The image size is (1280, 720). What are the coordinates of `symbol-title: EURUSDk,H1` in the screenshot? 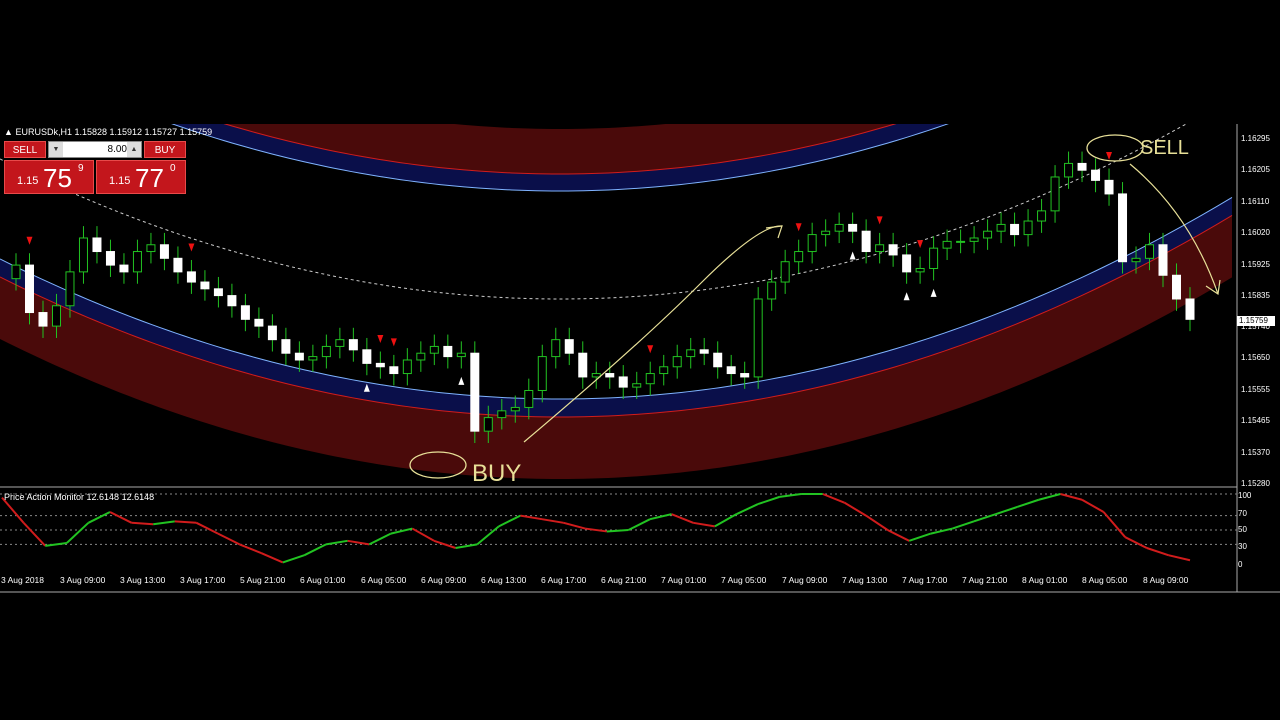 It's located at (43, 132).